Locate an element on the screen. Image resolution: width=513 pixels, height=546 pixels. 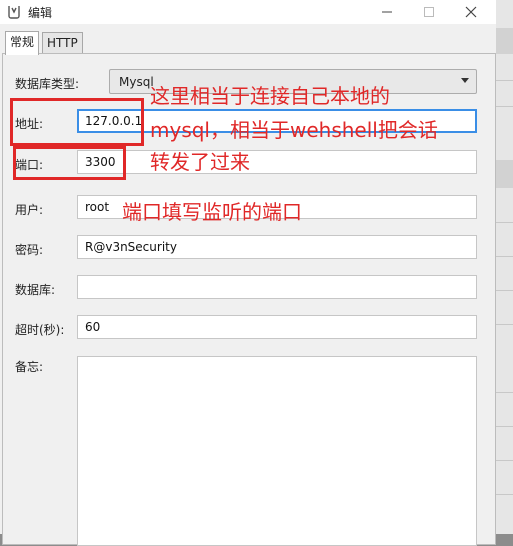
password-input: R@v3nSecurity is located at coordinates (277, 247).